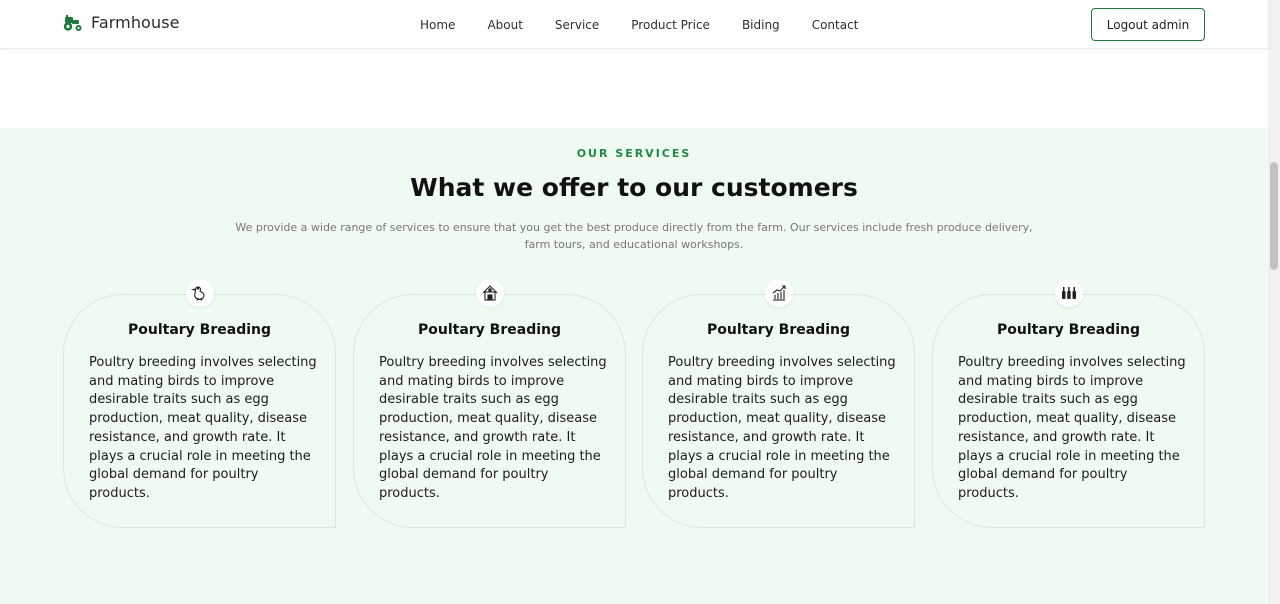 The height and width of the screenshot is (604, 1280). What do you see at coordinates (72, 22) in the screenshot?
I see `tractor-icon` at bounding box center [72, 22].